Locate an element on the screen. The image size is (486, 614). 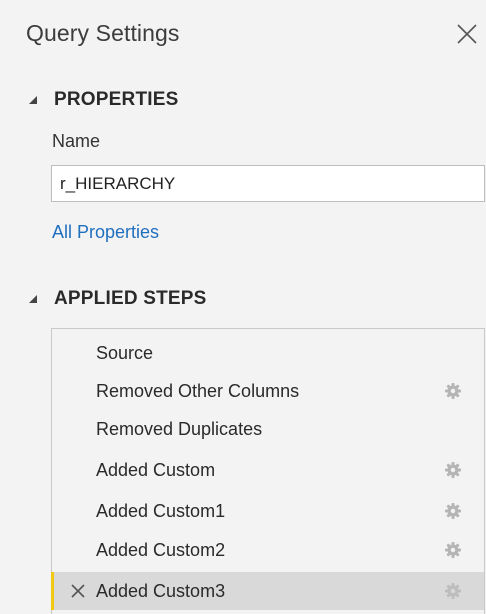
step-label: Source is located at coordinates (125, 352).